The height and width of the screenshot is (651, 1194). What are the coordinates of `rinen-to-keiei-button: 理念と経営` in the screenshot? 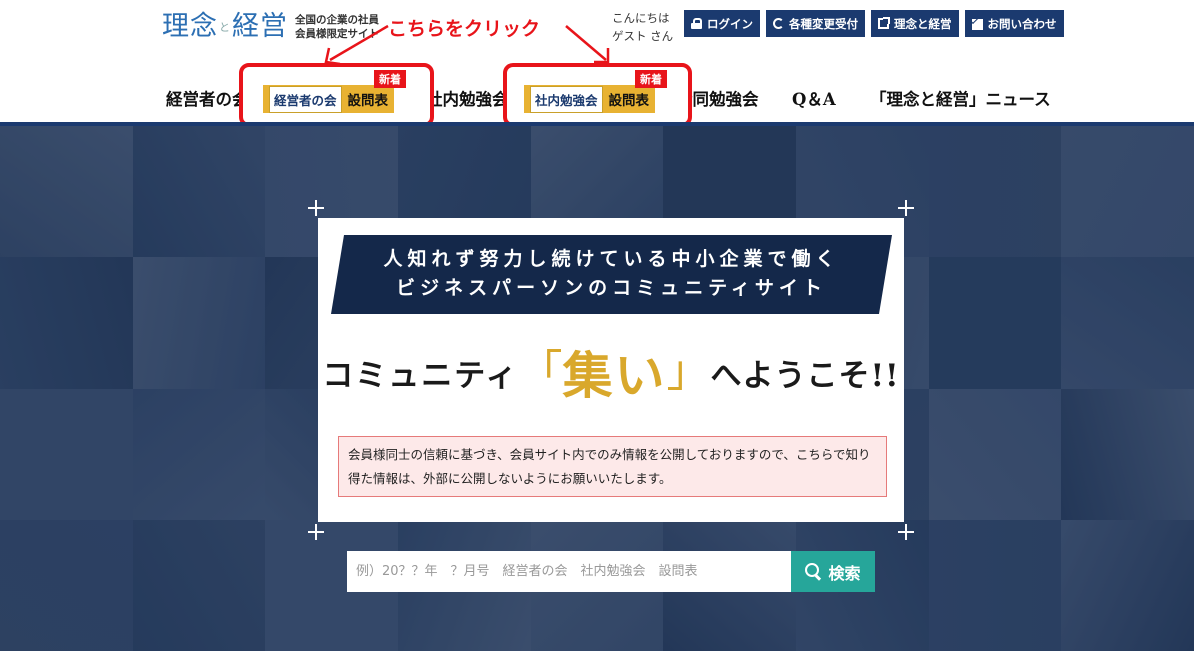 It's located at (915, 23).